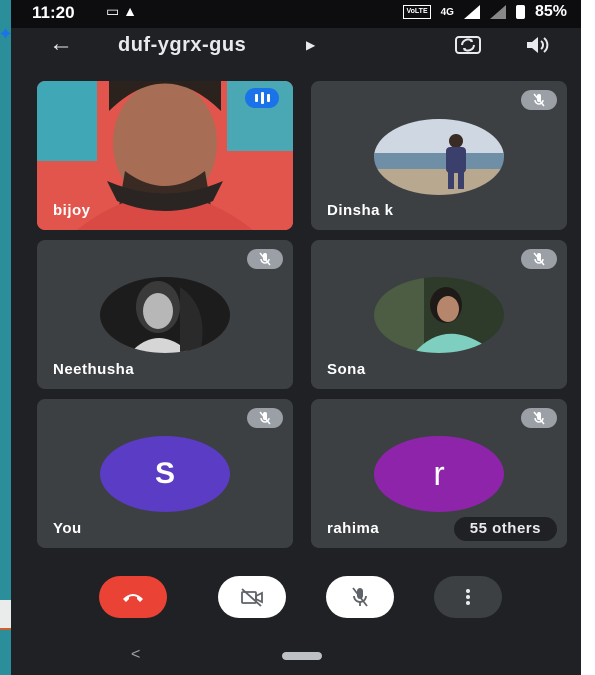 Image resolution: width=595 pixels, height=675 pixels. What do you see at coordinates (588, 337) in the screenshot?
I see `right-margin` at bounding box center [588, 337].